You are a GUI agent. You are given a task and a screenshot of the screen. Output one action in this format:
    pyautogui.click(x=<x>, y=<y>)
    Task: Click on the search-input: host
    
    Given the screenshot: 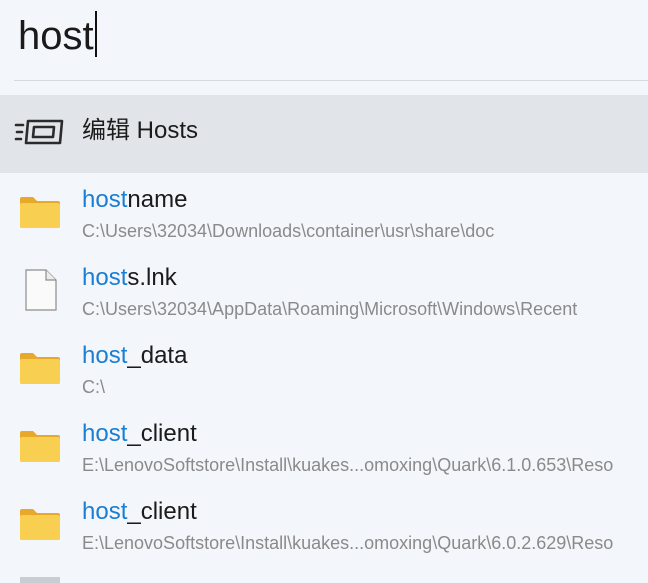 What is the action you would take?
    pyautogui.click(x=57, y=36)
    